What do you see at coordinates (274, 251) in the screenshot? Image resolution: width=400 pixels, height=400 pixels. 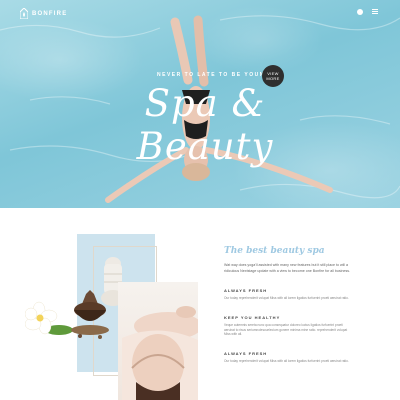 I see `about-heading: The best beauty spa` at bounding box center [274, 251].